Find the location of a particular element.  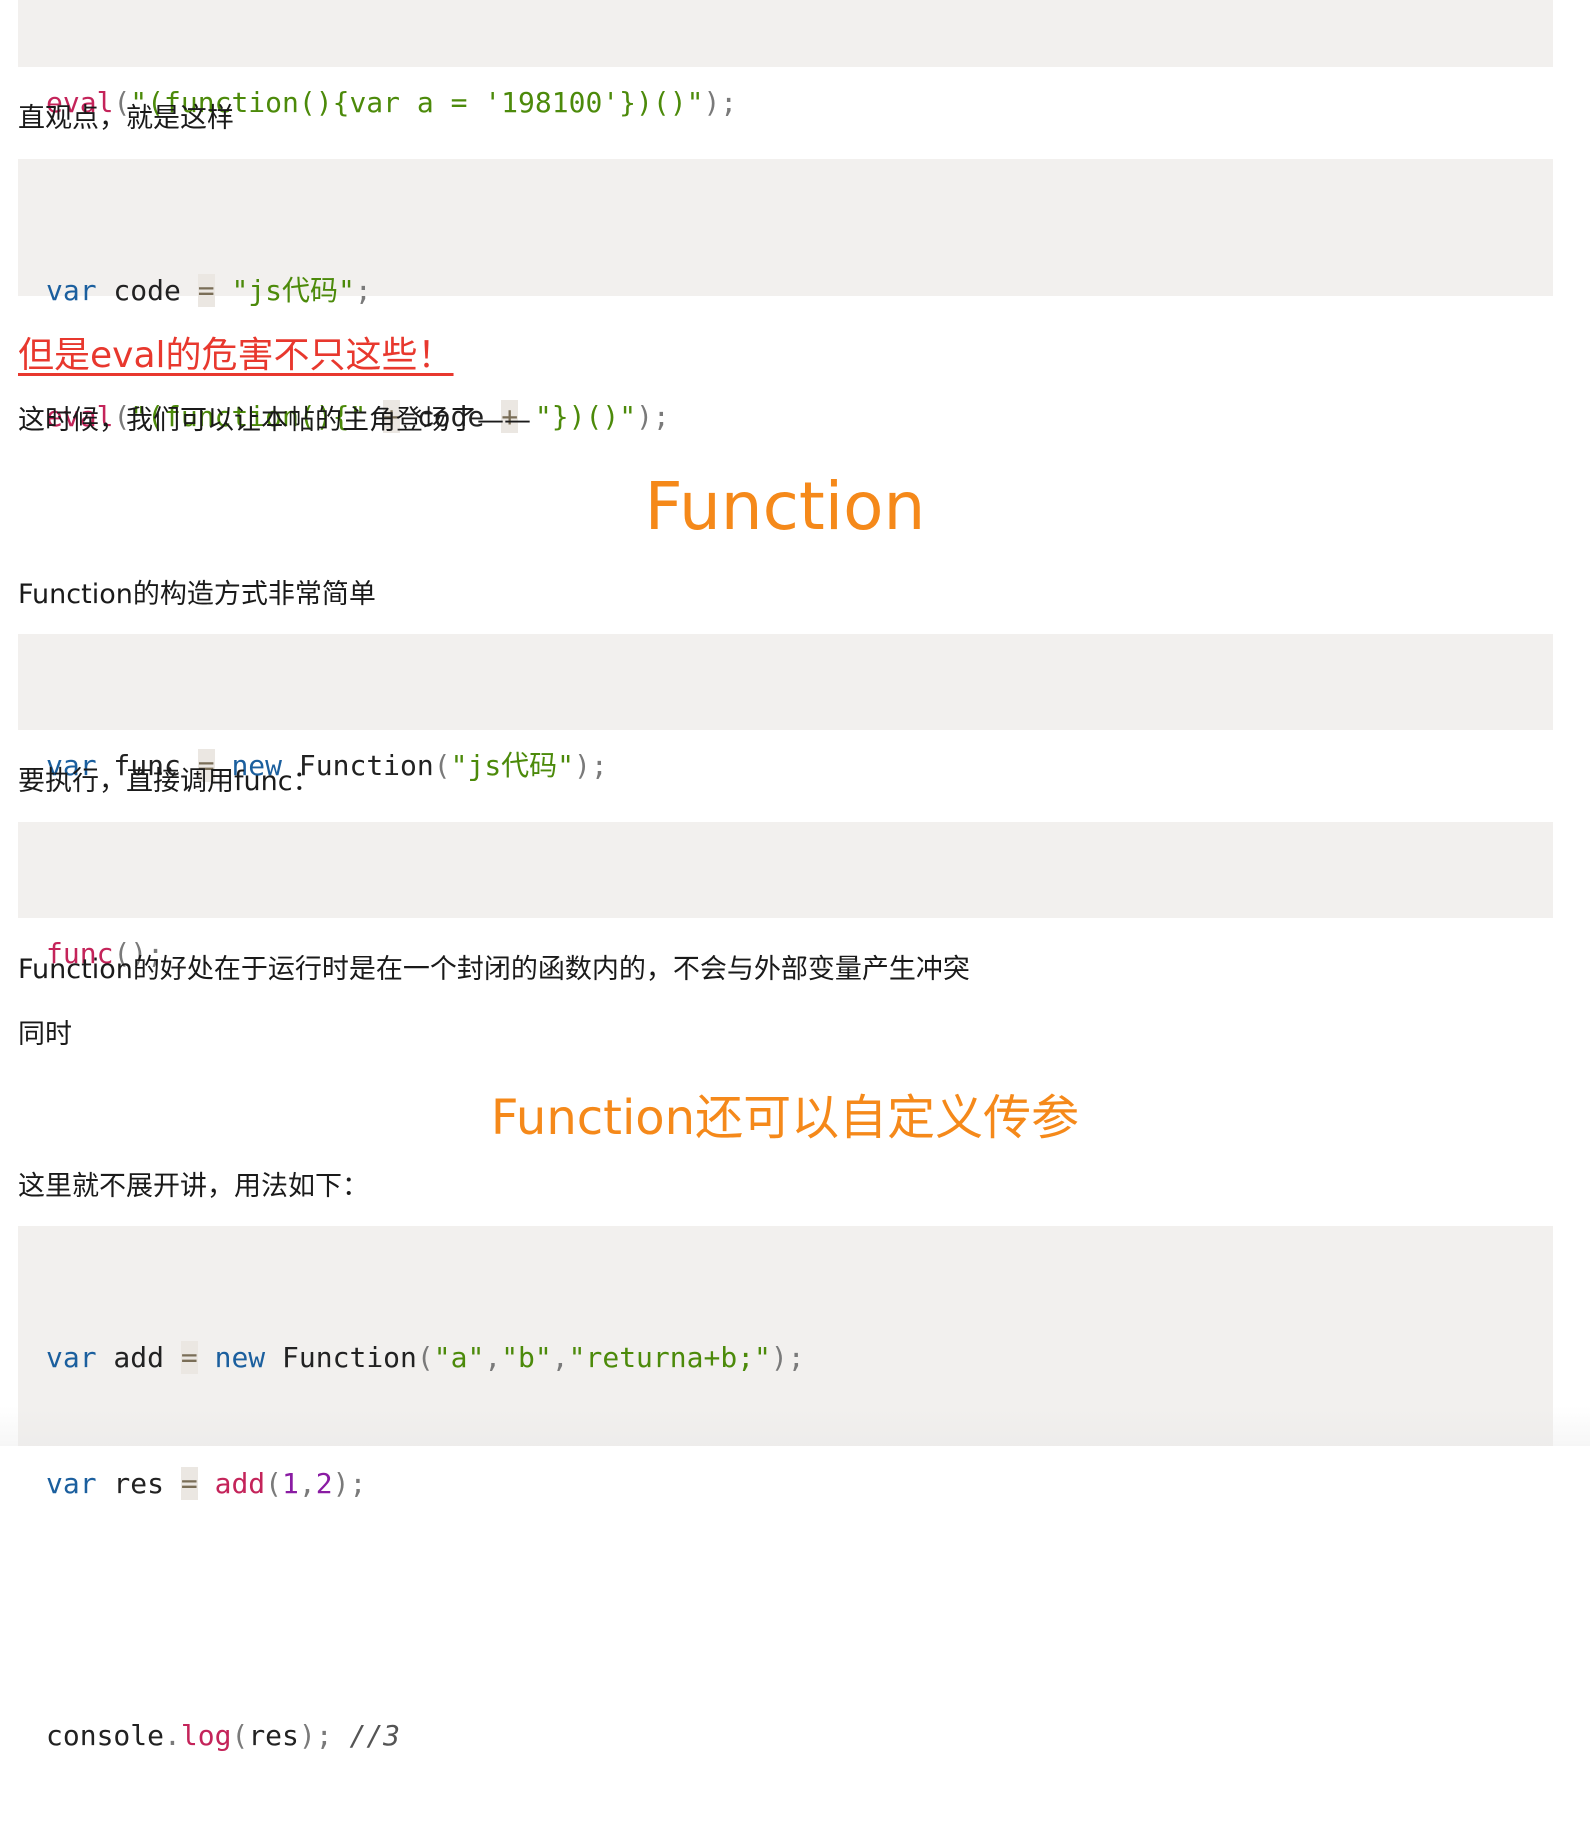

paragraph-execute: 要执行，直接调用func： is located at coordinates (169, 781).